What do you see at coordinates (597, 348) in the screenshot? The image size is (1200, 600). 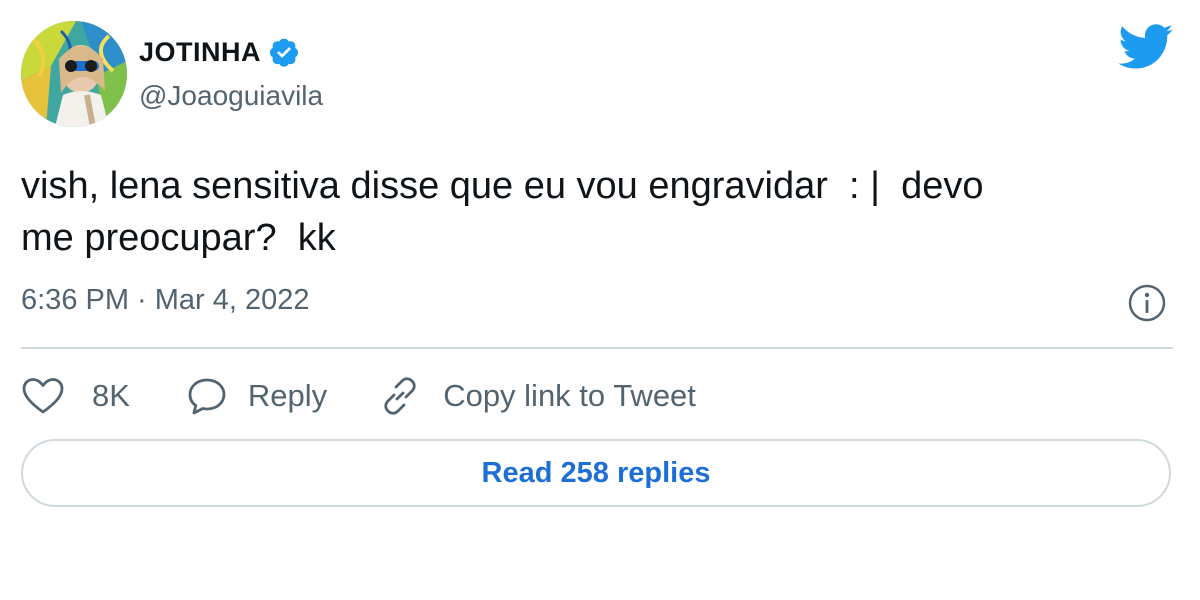 I see `divider` at bounding box center [597, 348].